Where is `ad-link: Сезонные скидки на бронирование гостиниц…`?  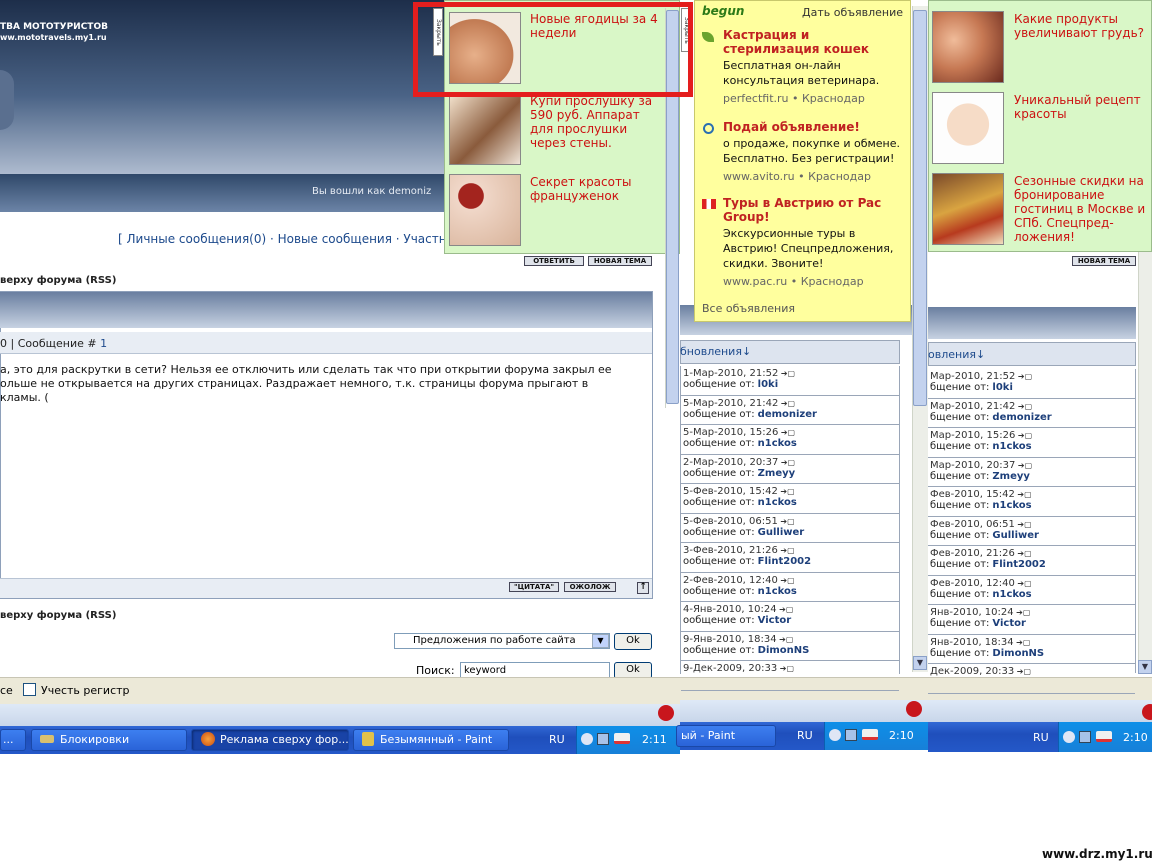
ad-link: Сезонные скидки на бронирование гостиниц… is located at coordinates (1082, 209).